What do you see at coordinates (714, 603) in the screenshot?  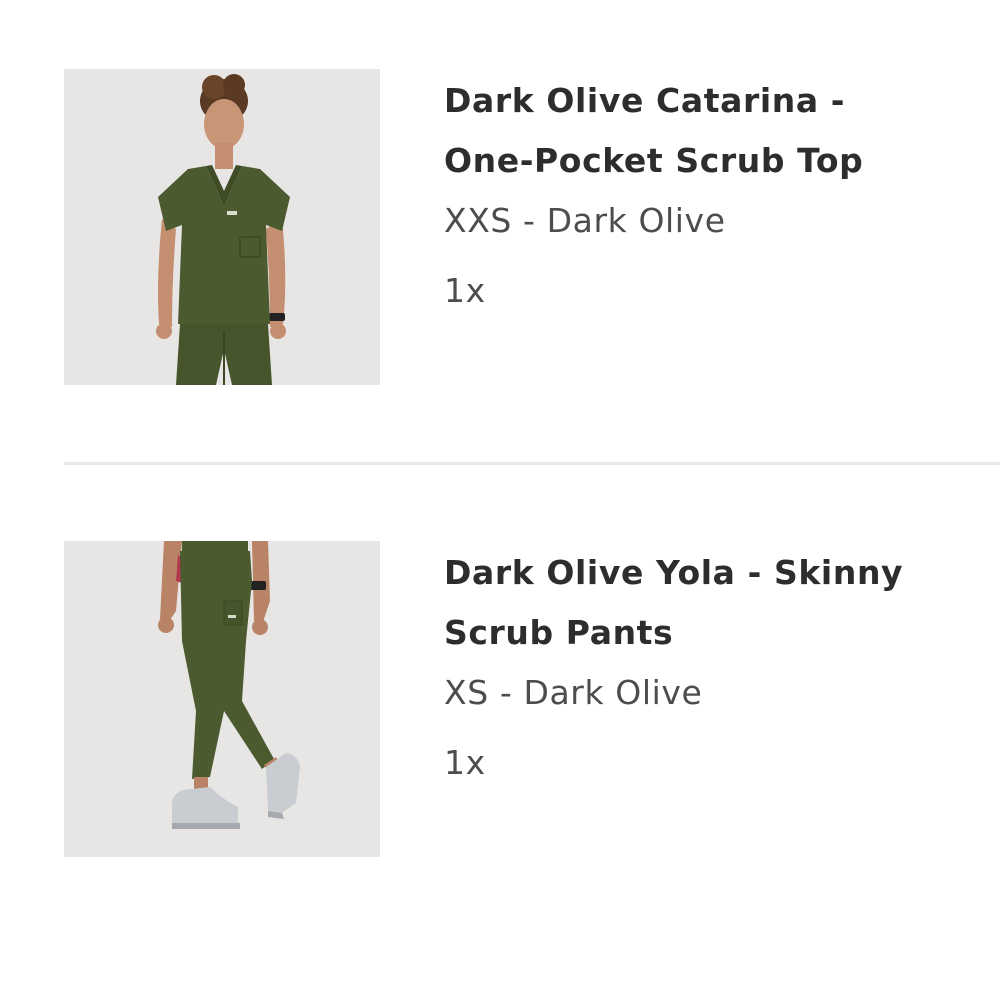 I see `product-title: Dark Olive Yola - Skinny Scrub Pants` at bounding box center [714, 603].